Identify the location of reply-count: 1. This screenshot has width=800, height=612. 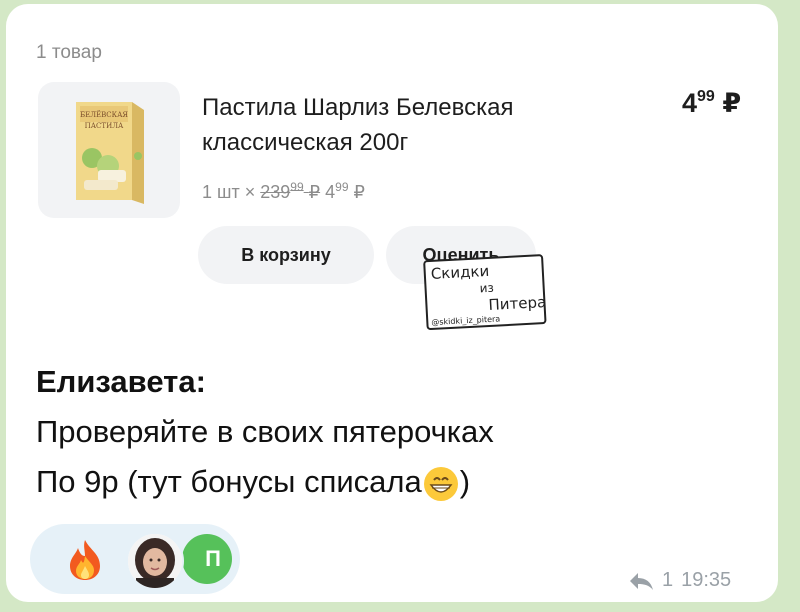
(667, 580).